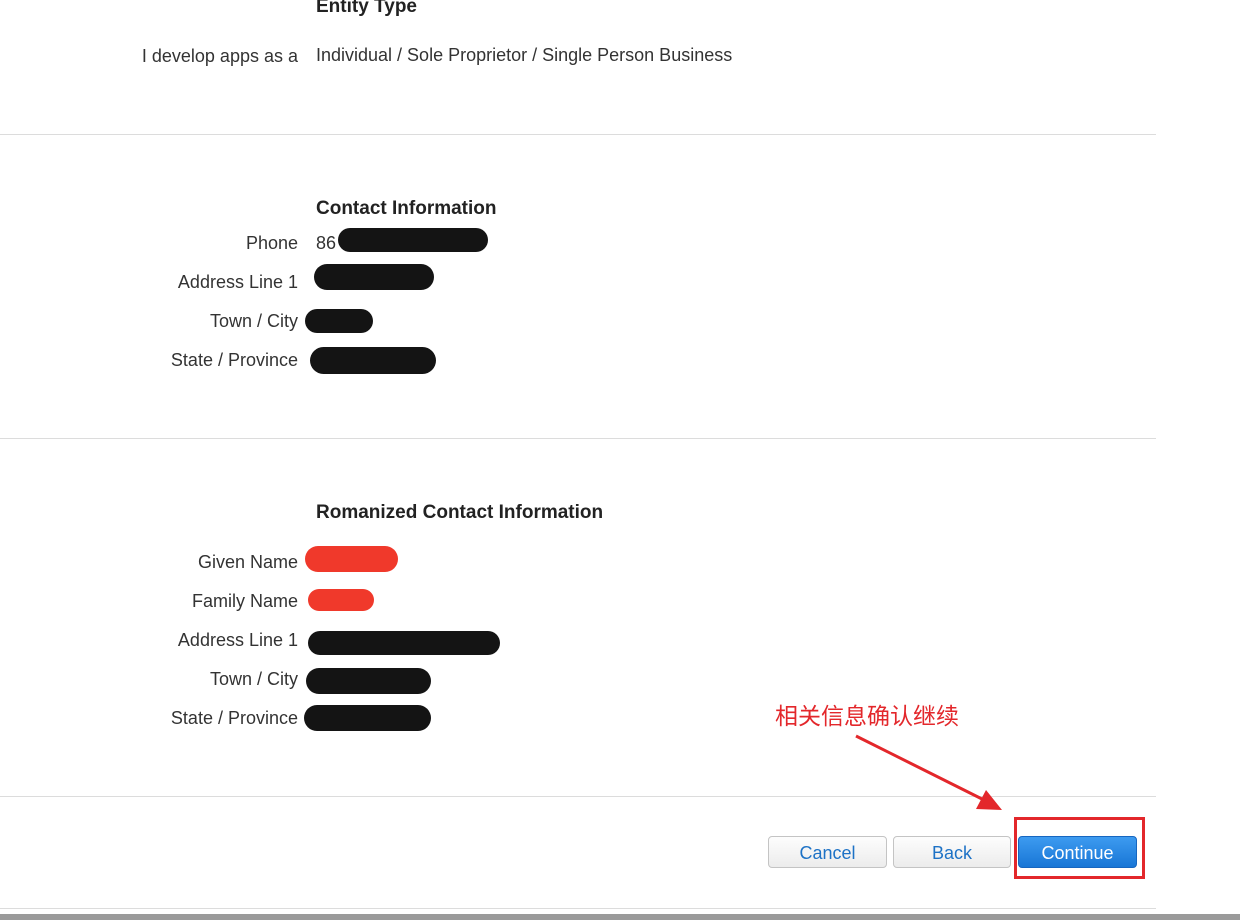 The width and height of the screenshot is (1240, 920). What do you see at coordinates (271, 243) in the screenshot?
I see `phone-label: Phone` at bounding box center [271, 243].